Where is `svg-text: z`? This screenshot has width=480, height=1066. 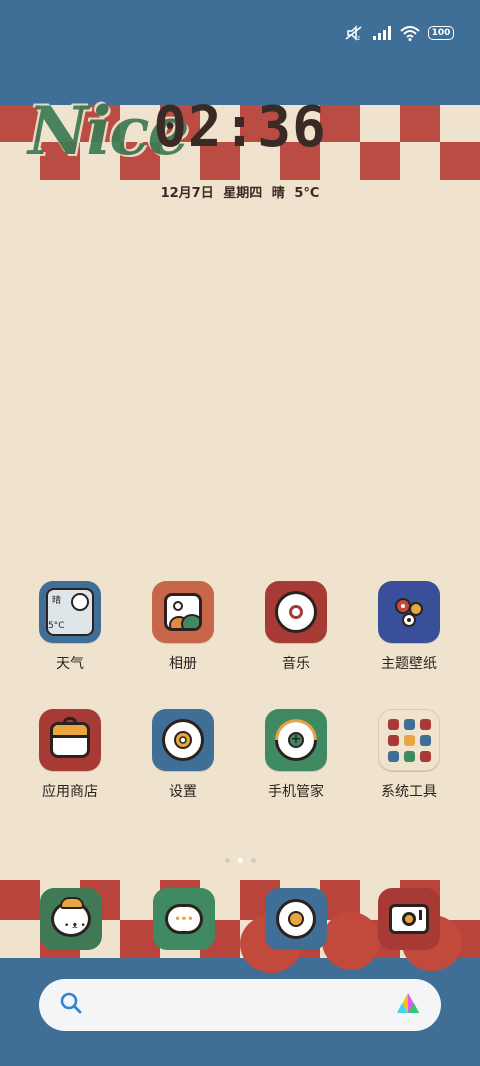 svg-text: z is located at coordinates (358, 38).